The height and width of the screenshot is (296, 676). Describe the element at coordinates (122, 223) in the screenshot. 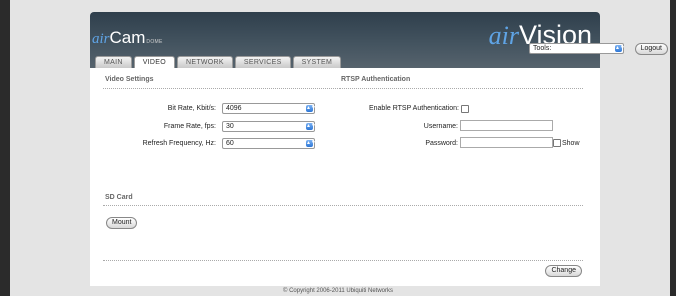

I see `mount-button: Mount` at that location.